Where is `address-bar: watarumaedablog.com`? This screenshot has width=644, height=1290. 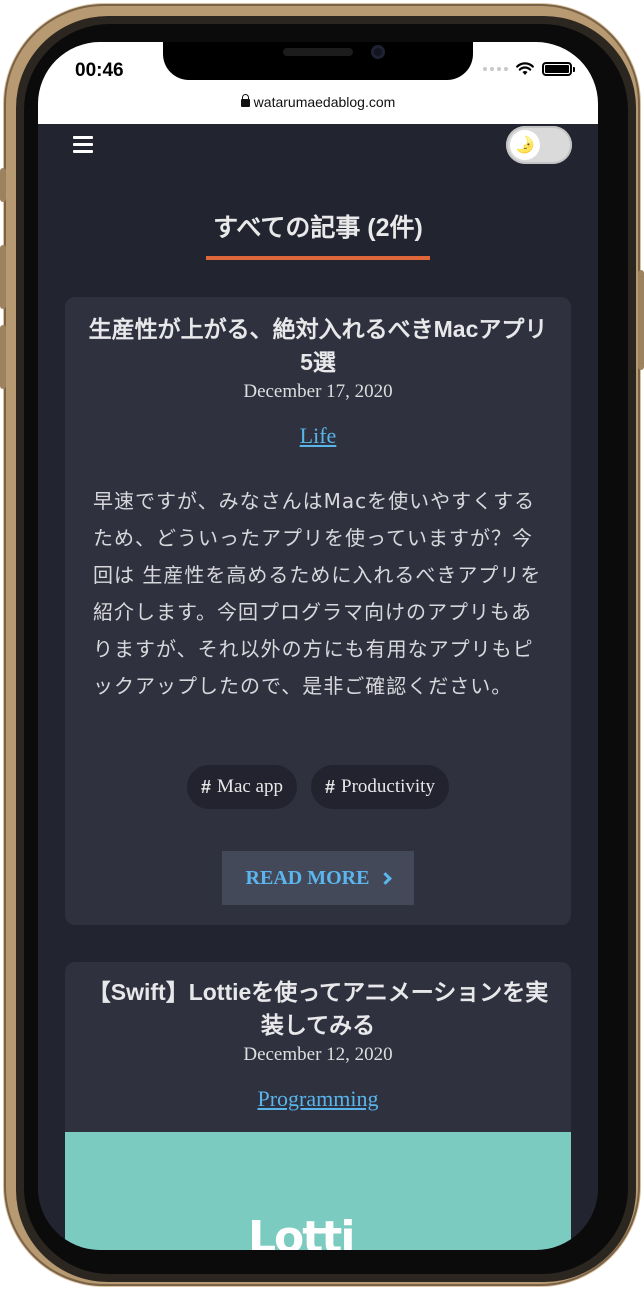
address-bar: watarumaedablog.com is located at coordinates (318, 102).